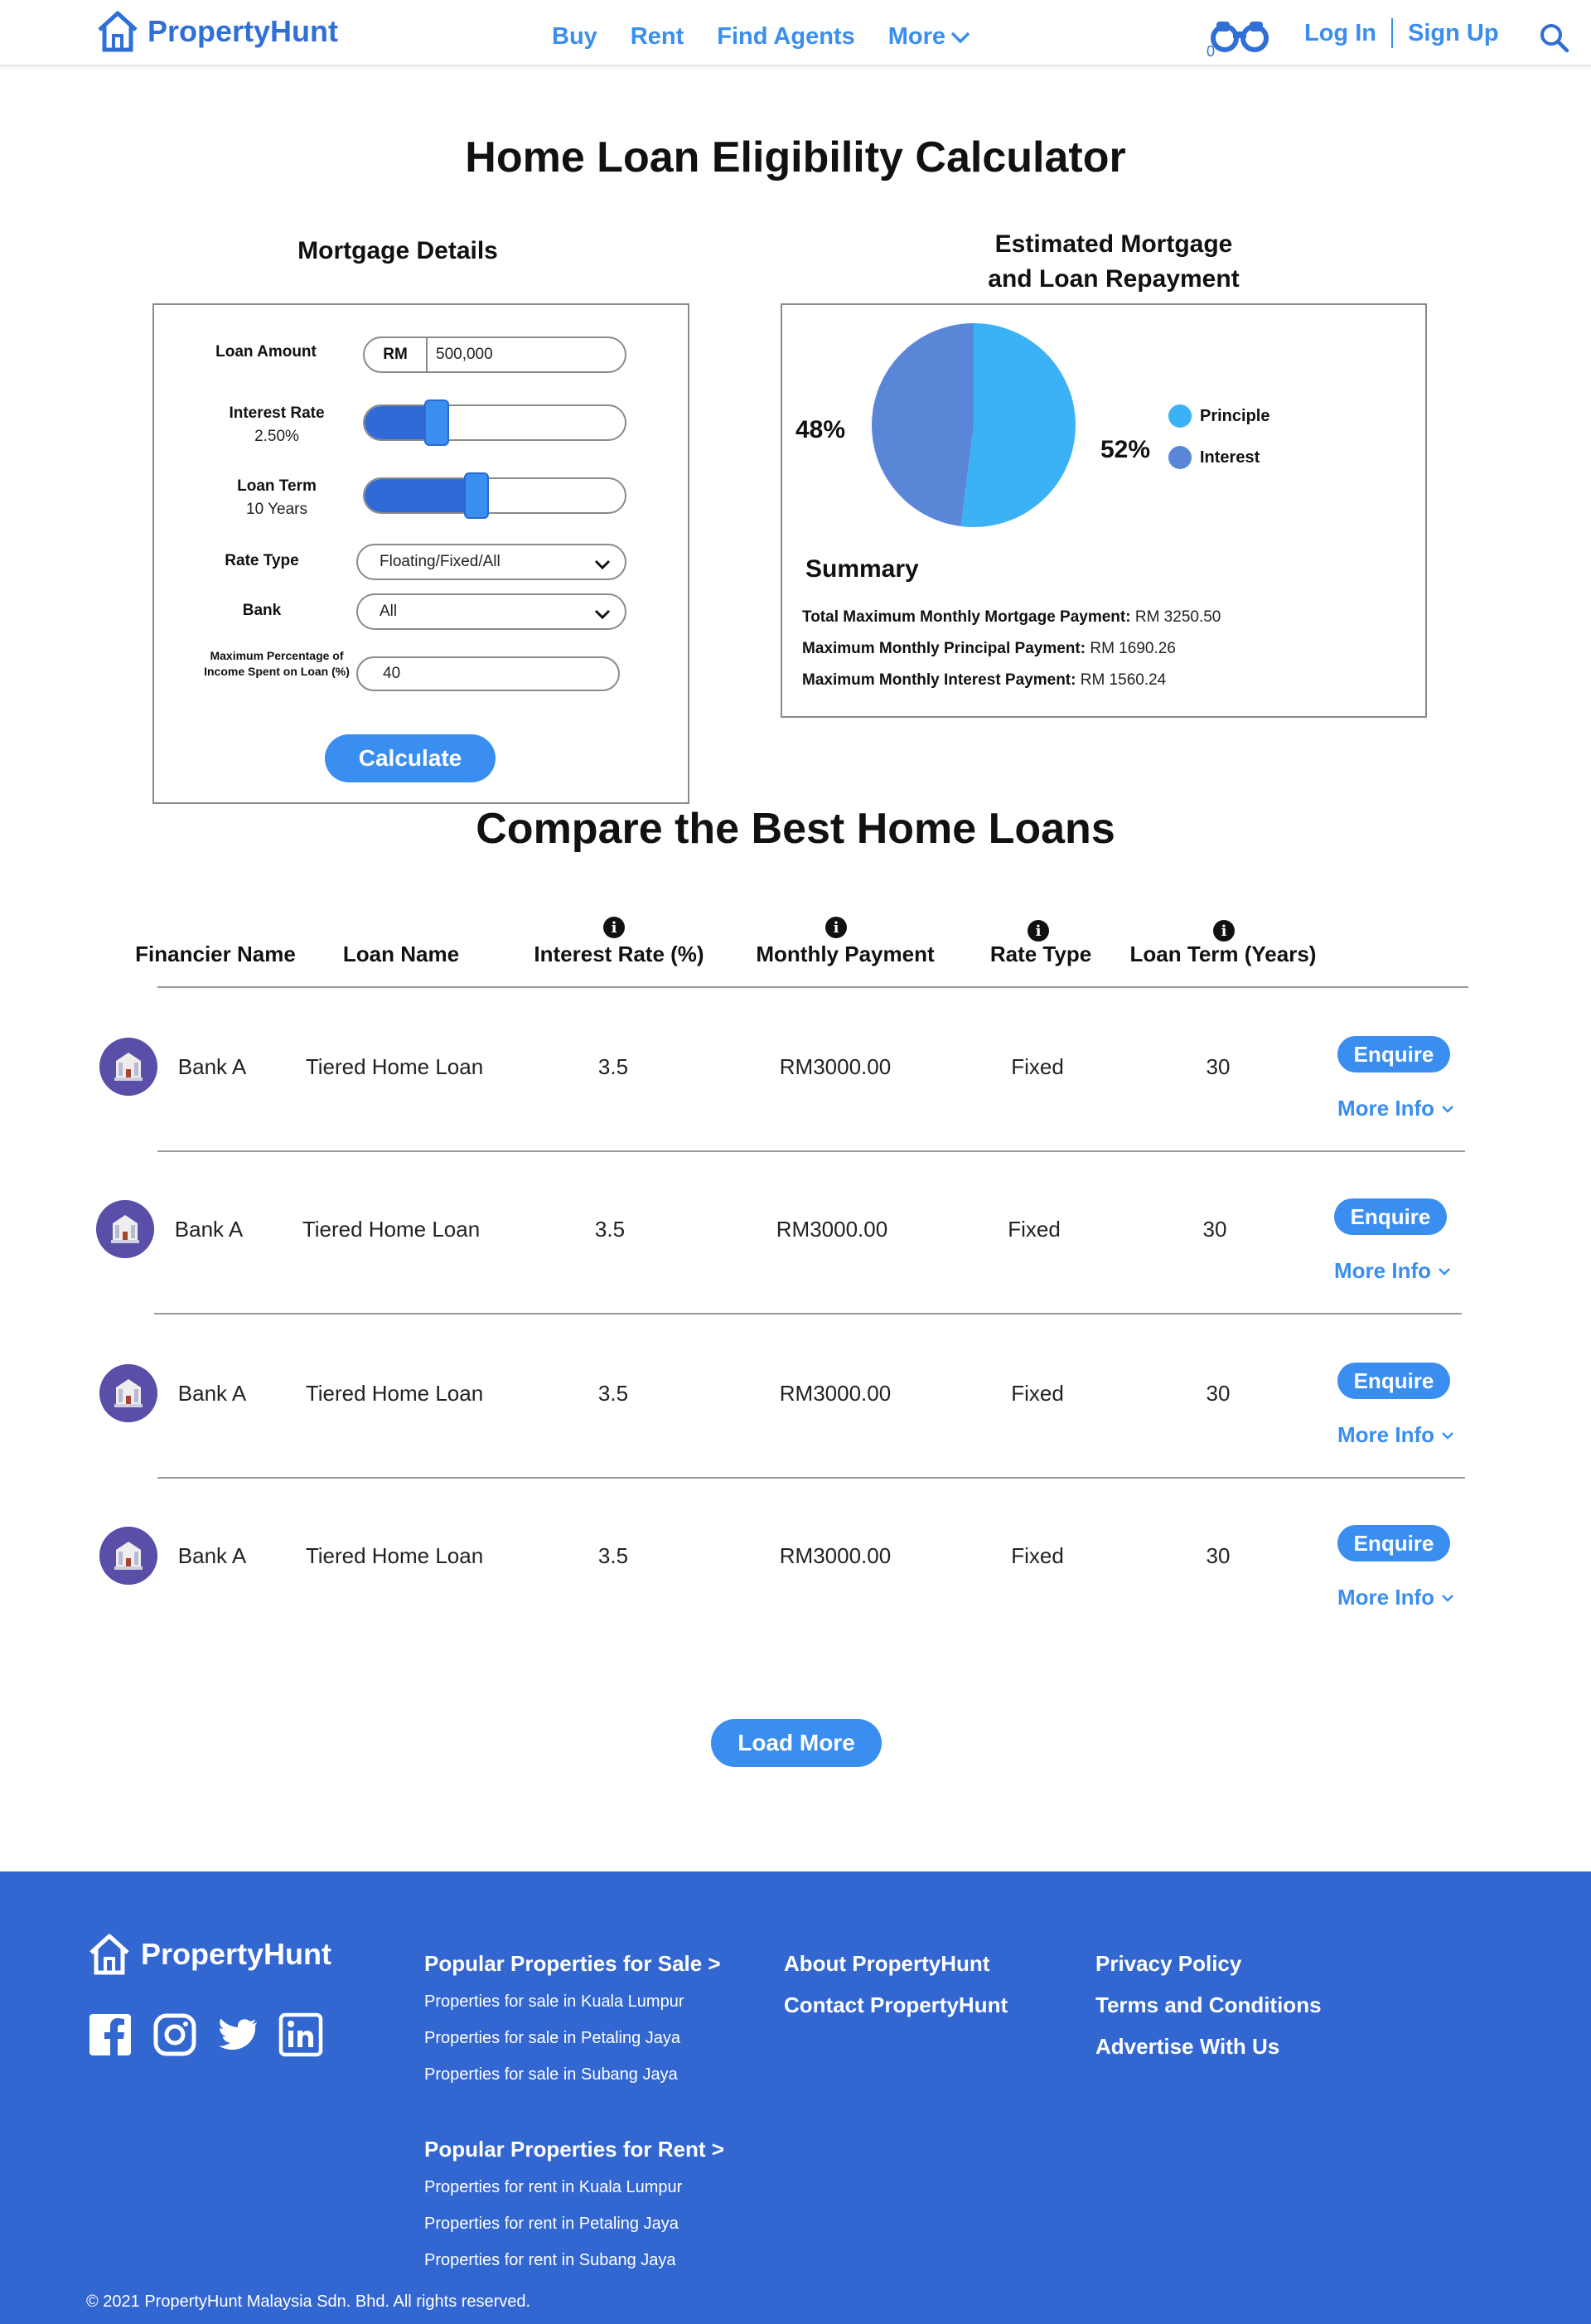  Describe the element at coordinates (396, 354) in the screenshot. I see `currency-prefix: RM` at that location.